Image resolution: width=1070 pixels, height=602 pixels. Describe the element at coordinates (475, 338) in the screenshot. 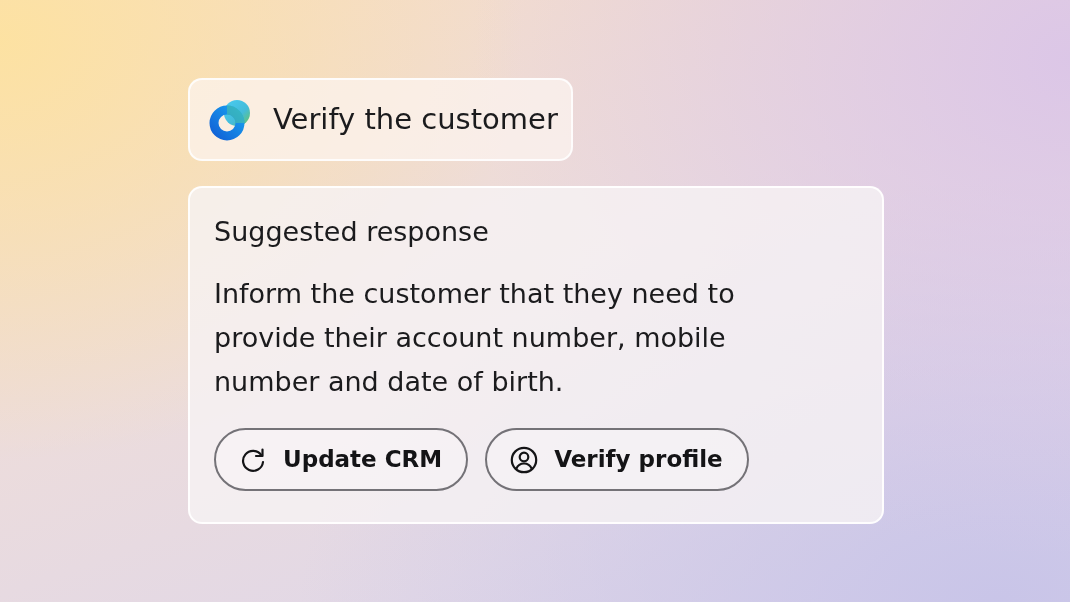

I see `suggestion-text: Inform the customer that they need to provide their account number, mobile number and date of birth.` at that location.